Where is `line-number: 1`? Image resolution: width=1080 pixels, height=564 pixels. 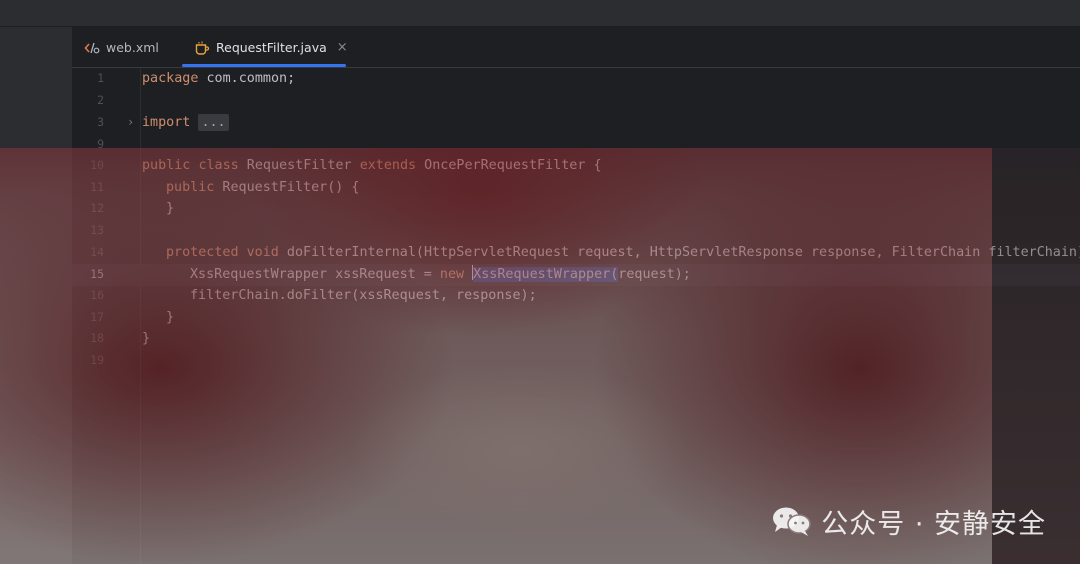
line-number: 1 is located at coordinates (100, 78).